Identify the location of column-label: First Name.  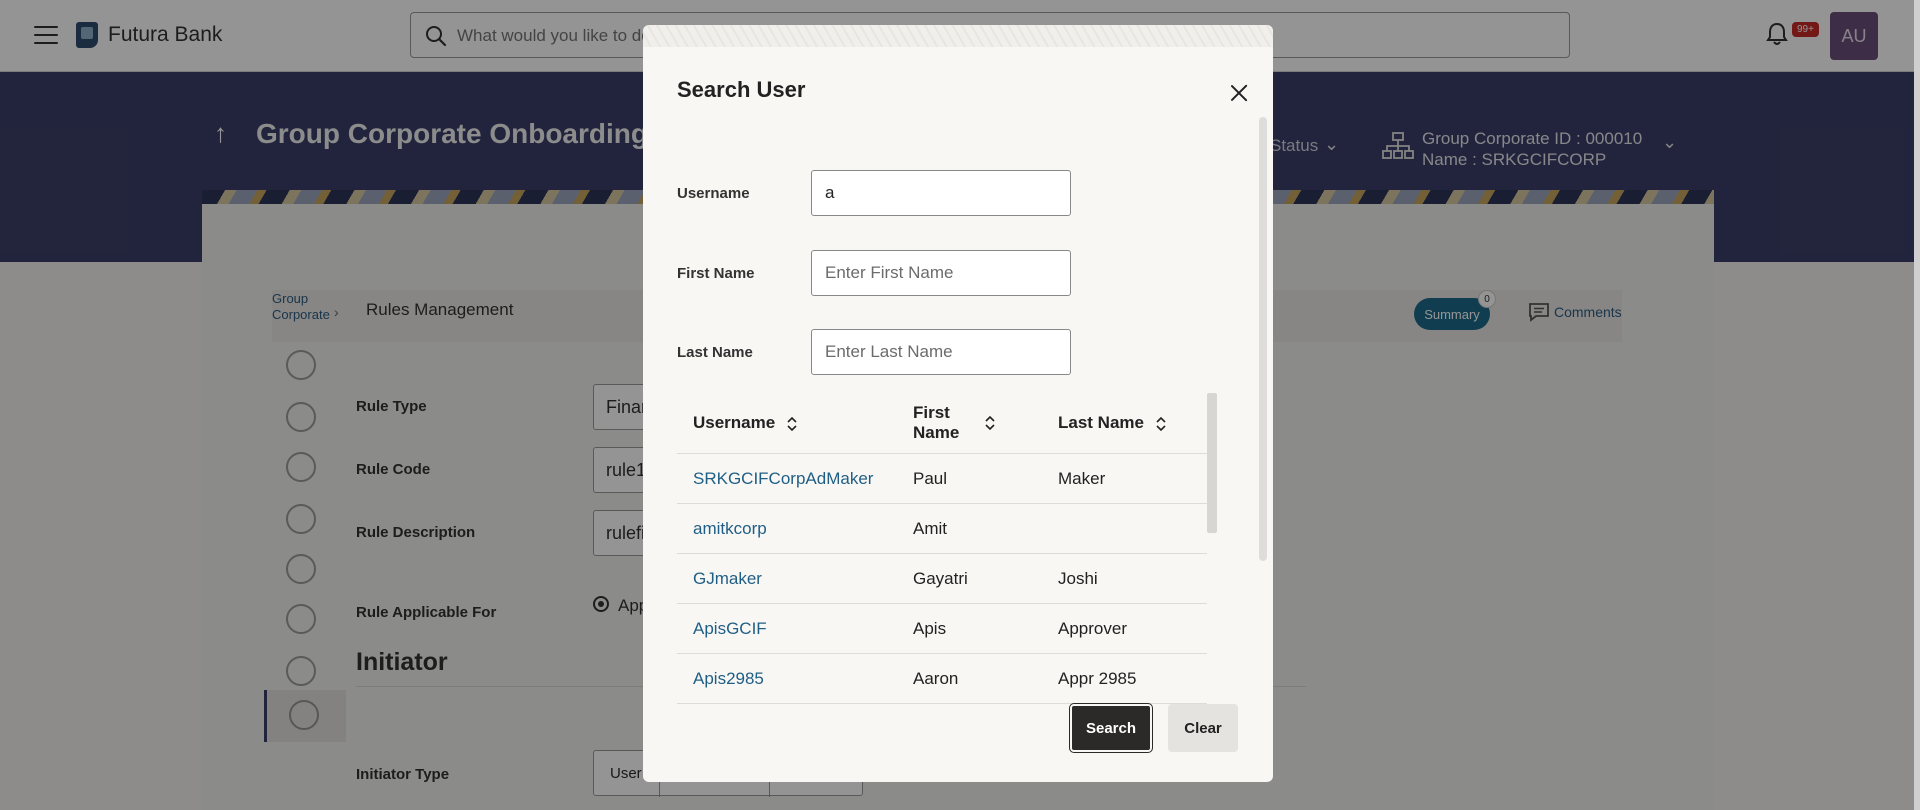
(936, 422).